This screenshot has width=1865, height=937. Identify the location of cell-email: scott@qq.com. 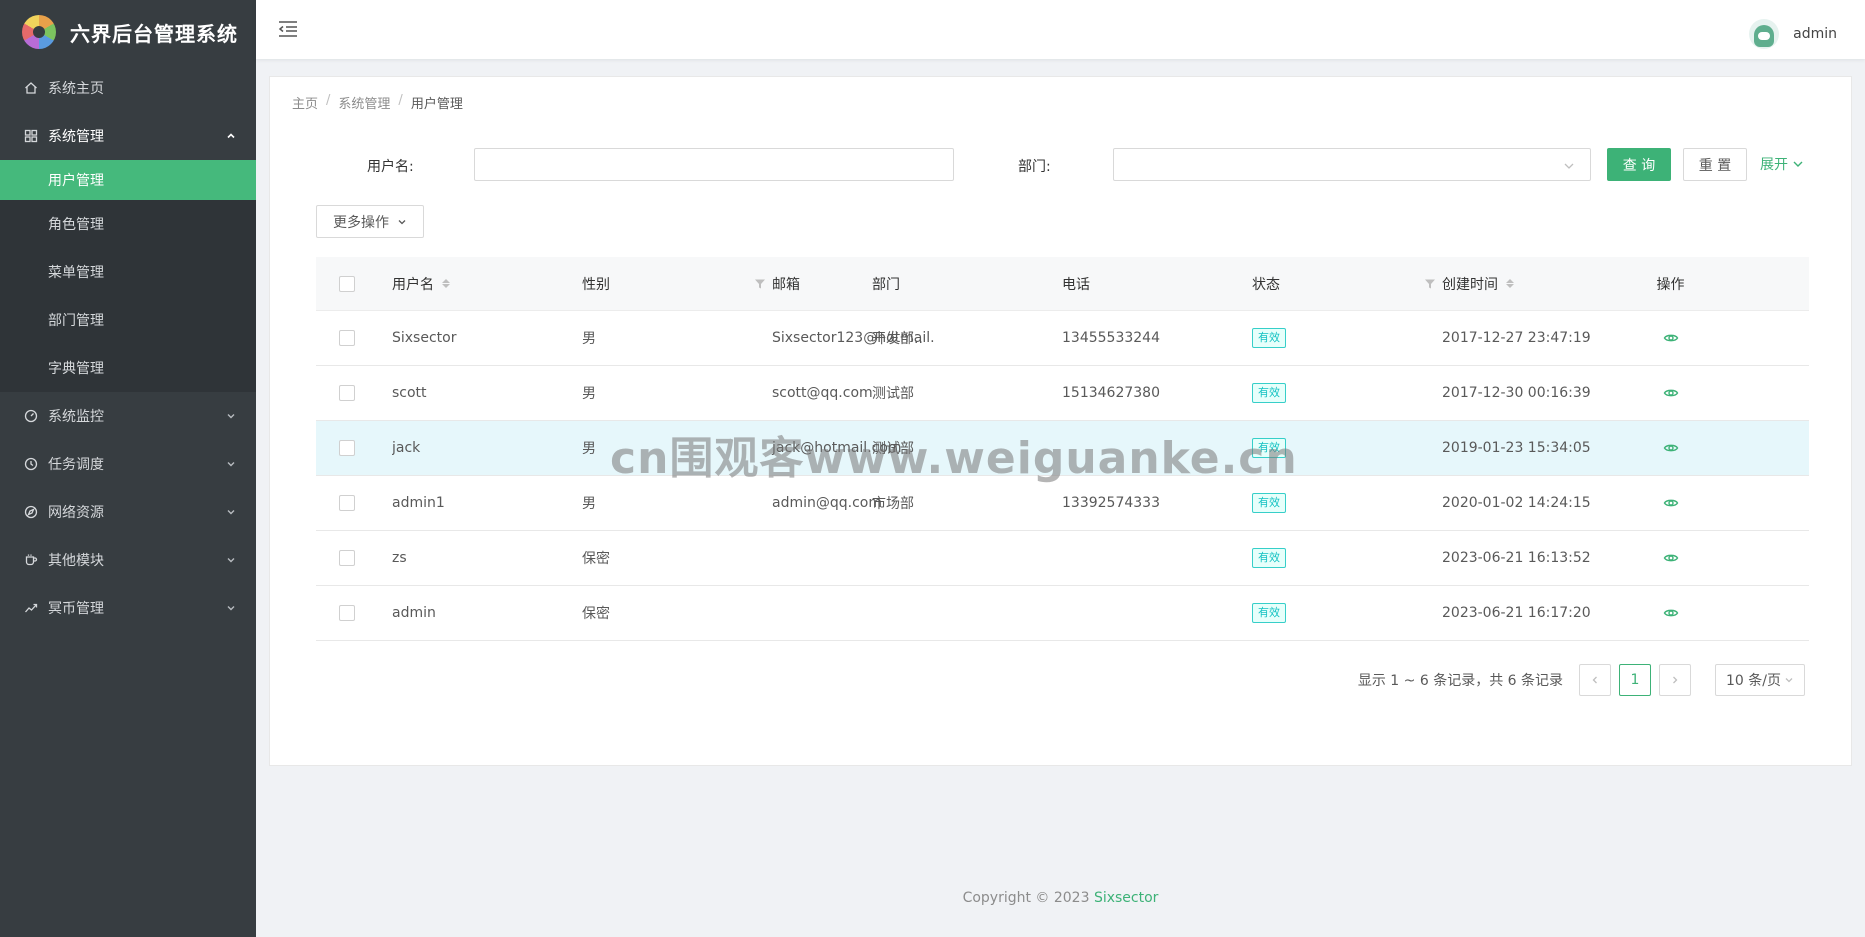
(822, 393).